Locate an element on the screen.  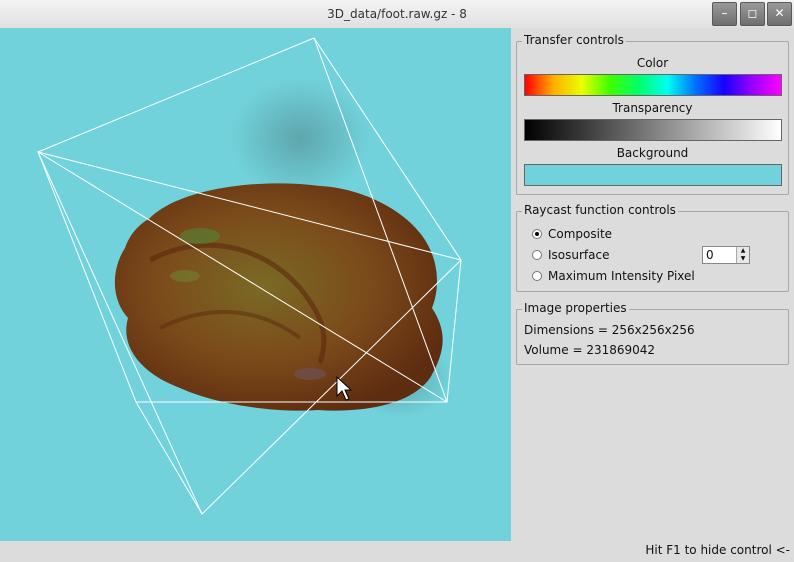
isovalue-spinbox: 0 ▲ ▼ is located at coordinates (726, 255).